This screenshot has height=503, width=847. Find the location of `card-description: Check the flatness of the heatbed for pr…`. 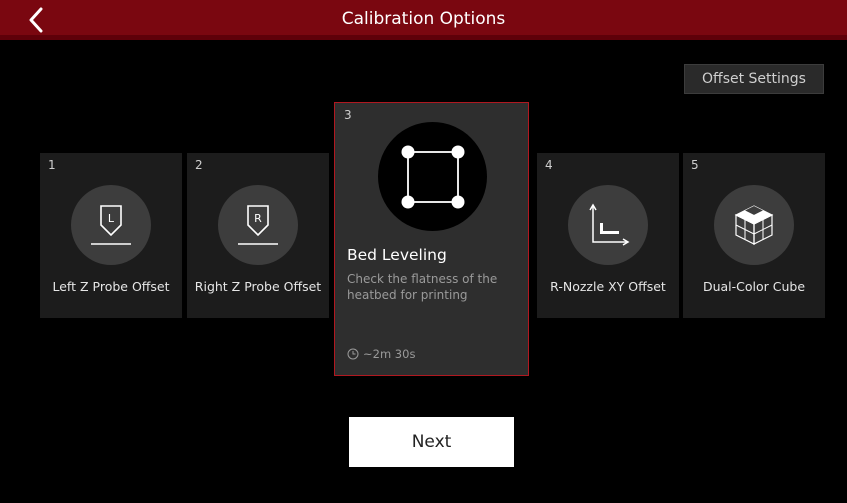

card-description: Check the flatness of the heatbed for pr… is located at coordinates (422, 287).